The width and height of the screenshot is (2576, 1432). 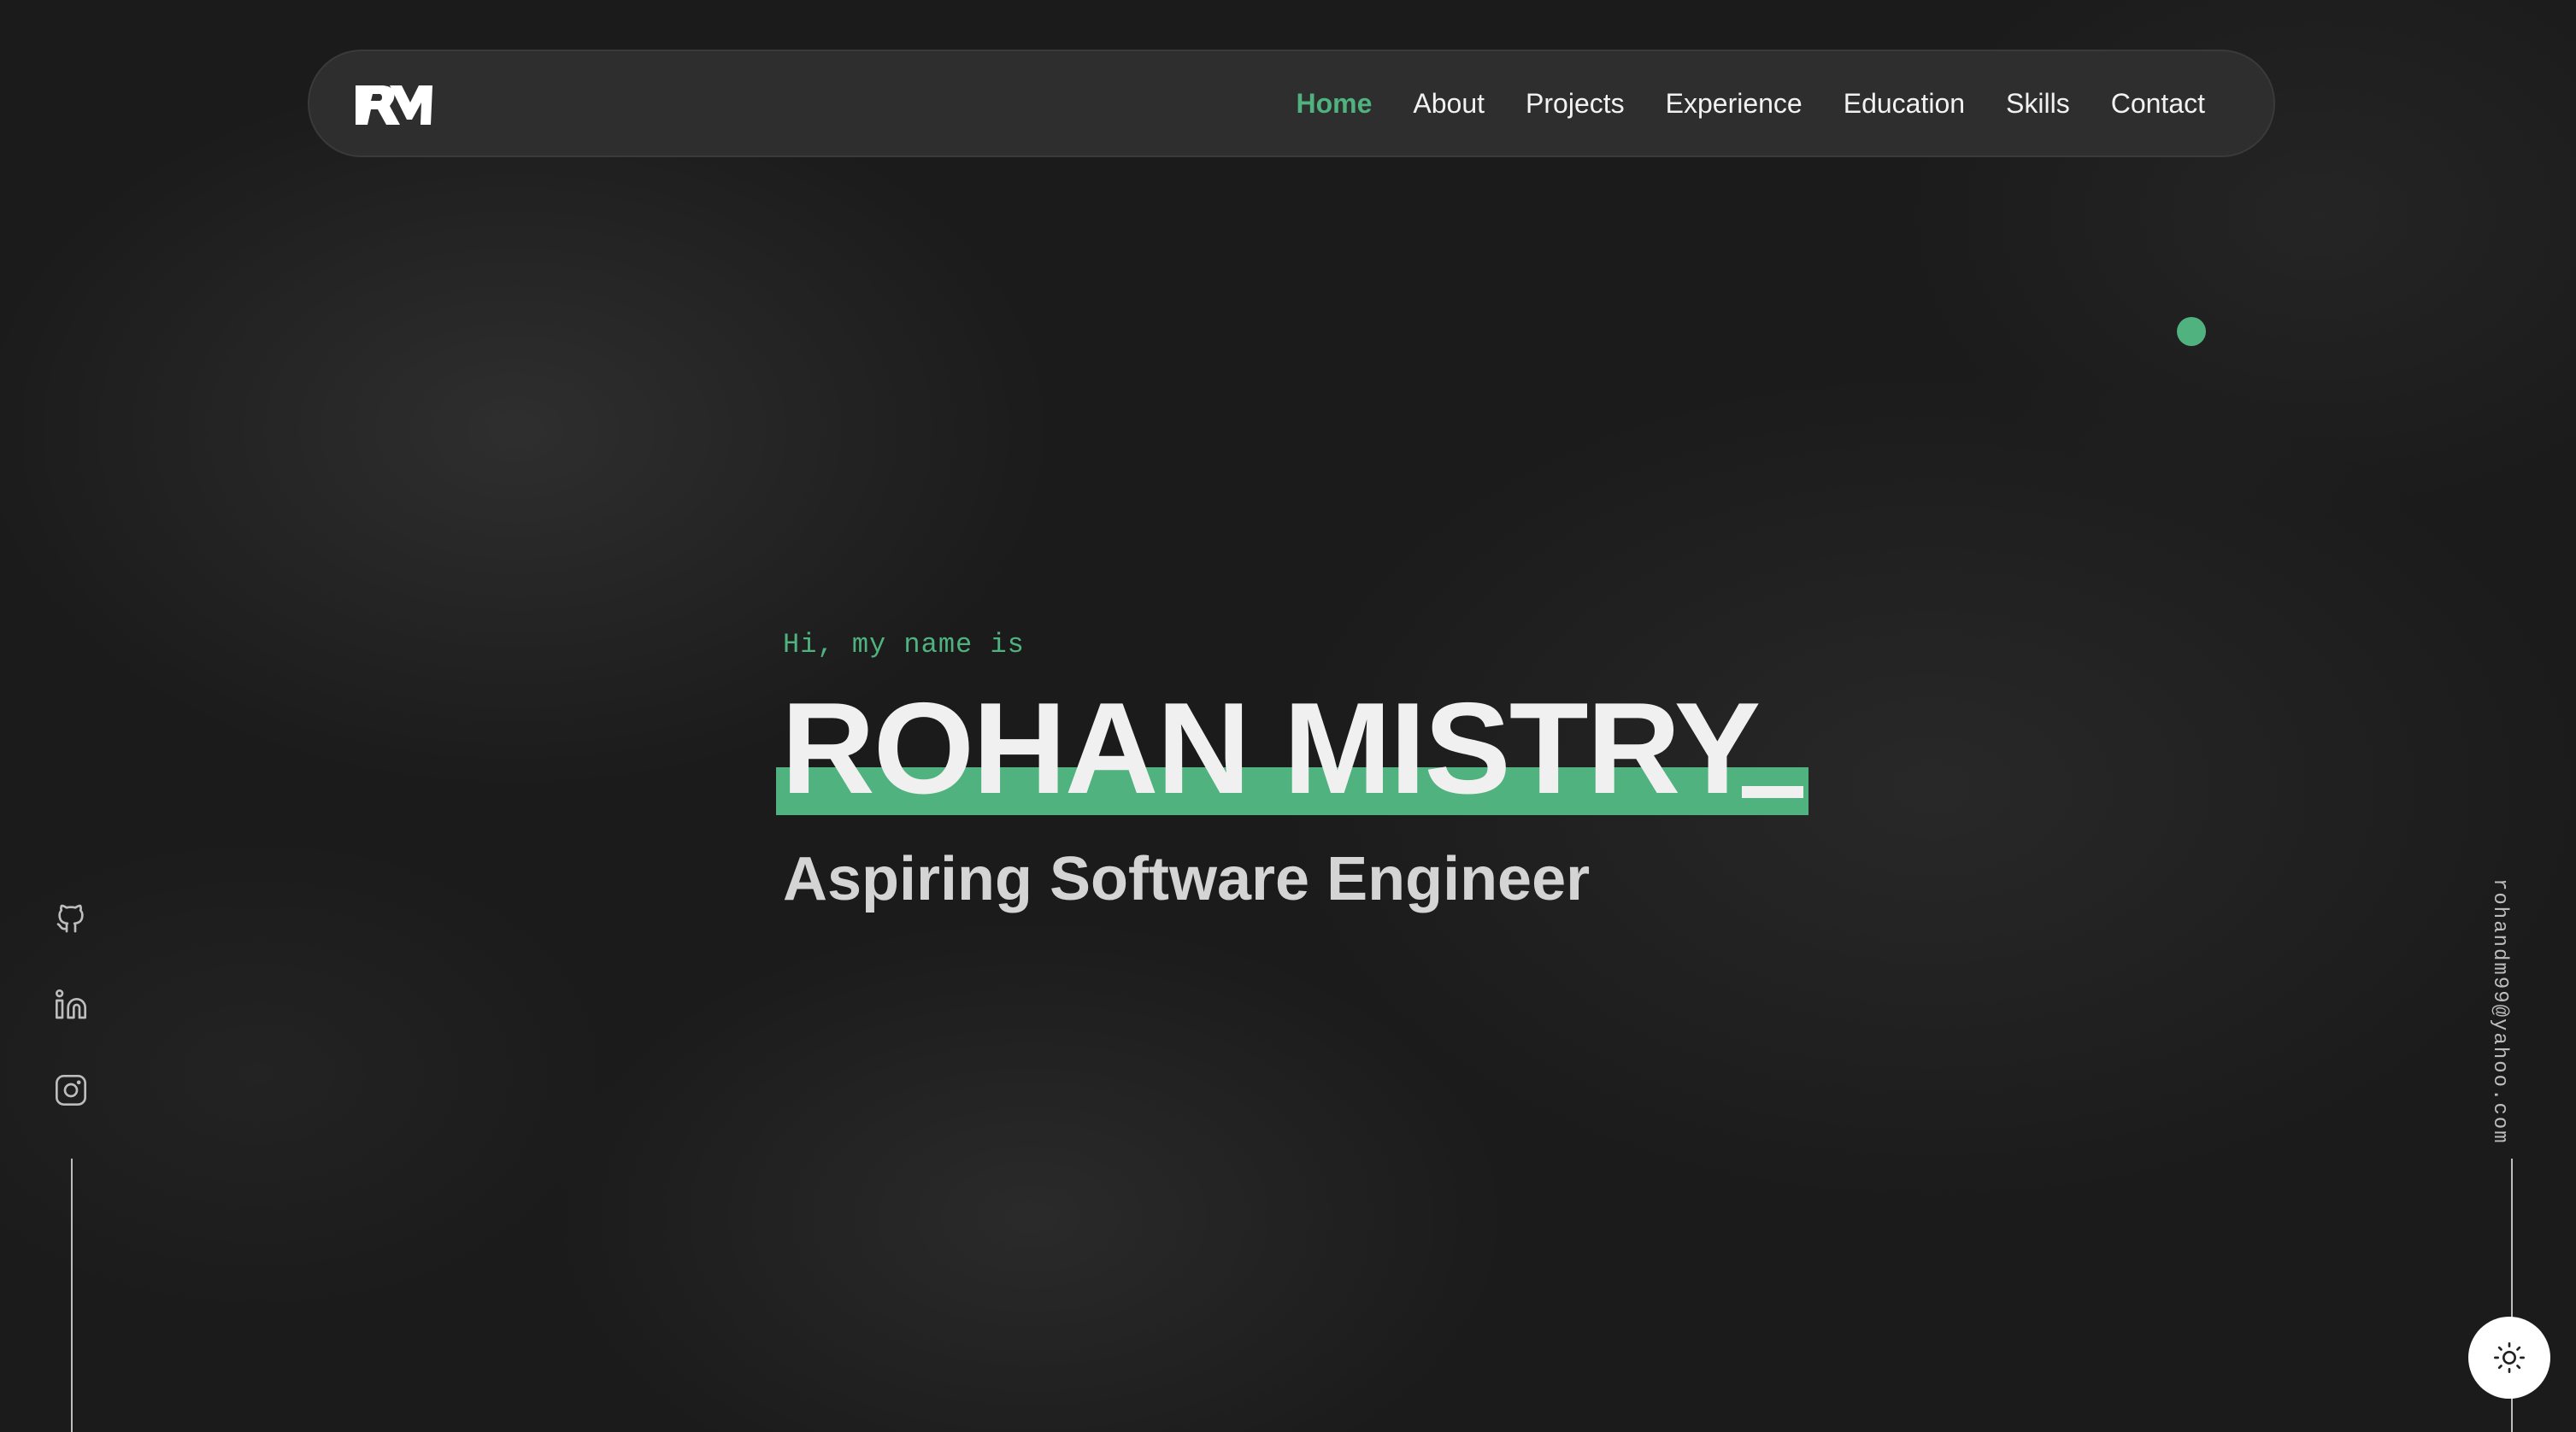 I want to click on nav-projects: Projects, so click(x=1575, y=104).